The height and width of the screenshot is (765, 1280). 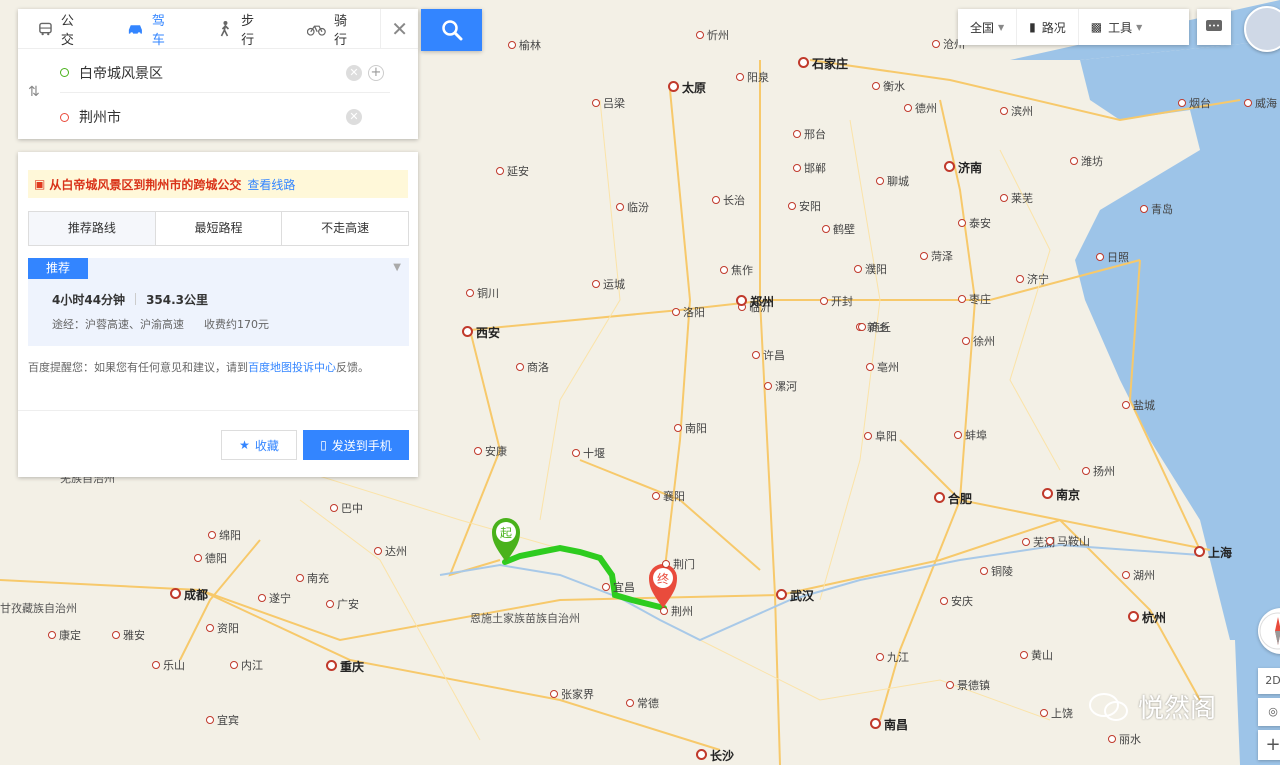 I want to click on close-icon: ✕, so click(x=399, y=28).